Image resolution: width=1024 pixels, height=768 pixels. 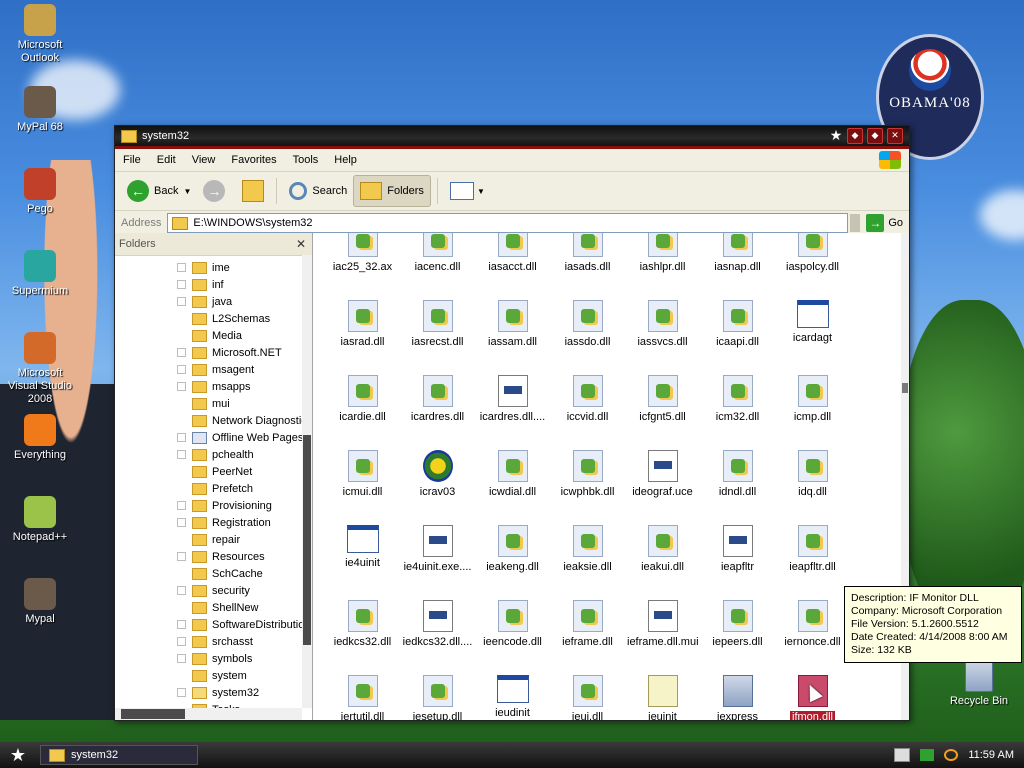 I want to click on minimize-button: ◆, so click(x=855, y=136).